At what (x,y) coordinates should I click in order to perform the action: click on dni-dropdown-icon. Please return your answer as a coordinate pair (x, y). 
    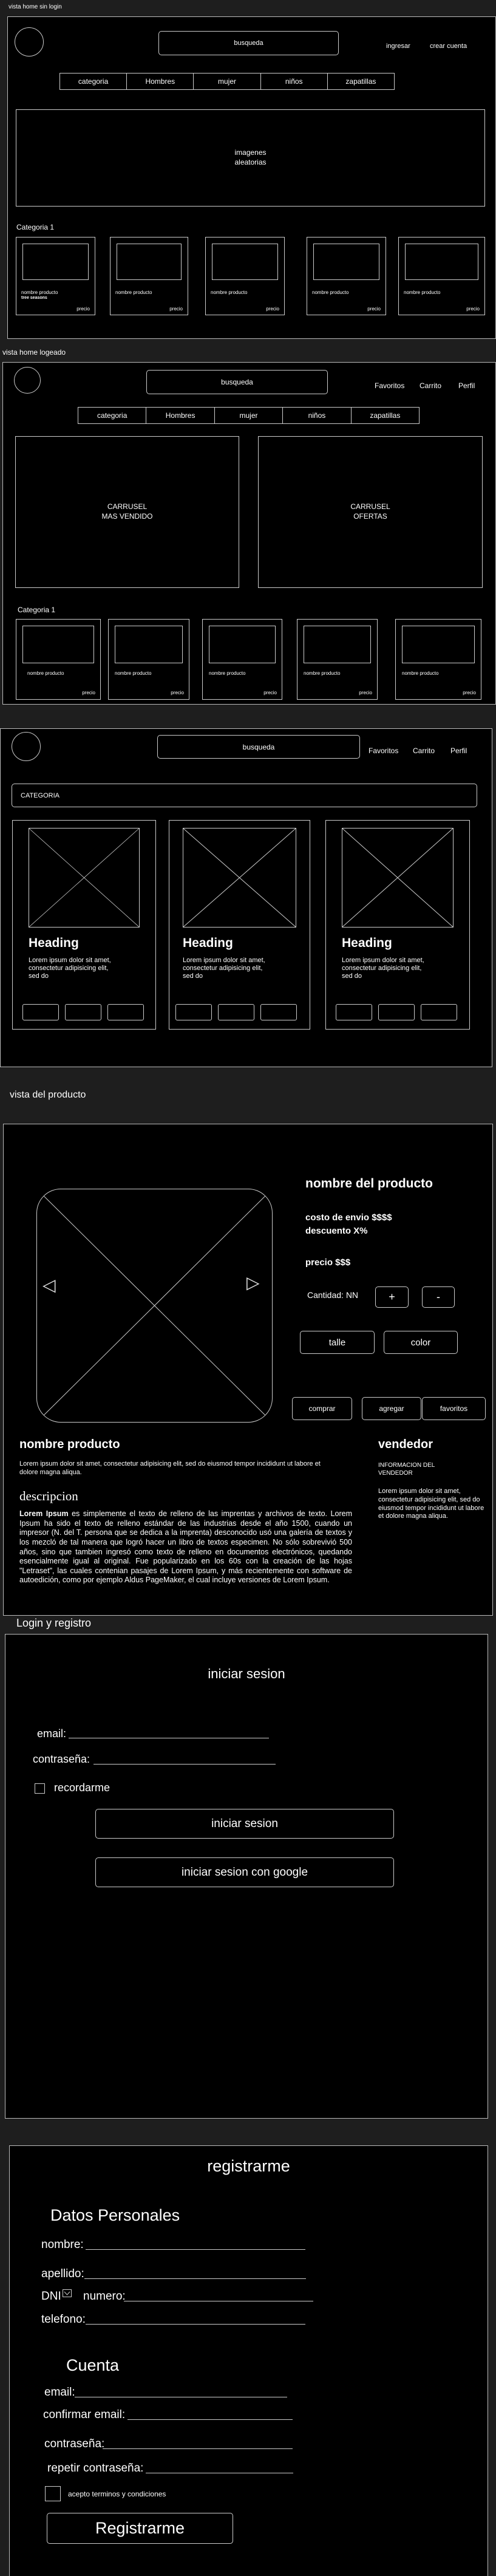
    Looking at the image, I should click on (67, 2293).